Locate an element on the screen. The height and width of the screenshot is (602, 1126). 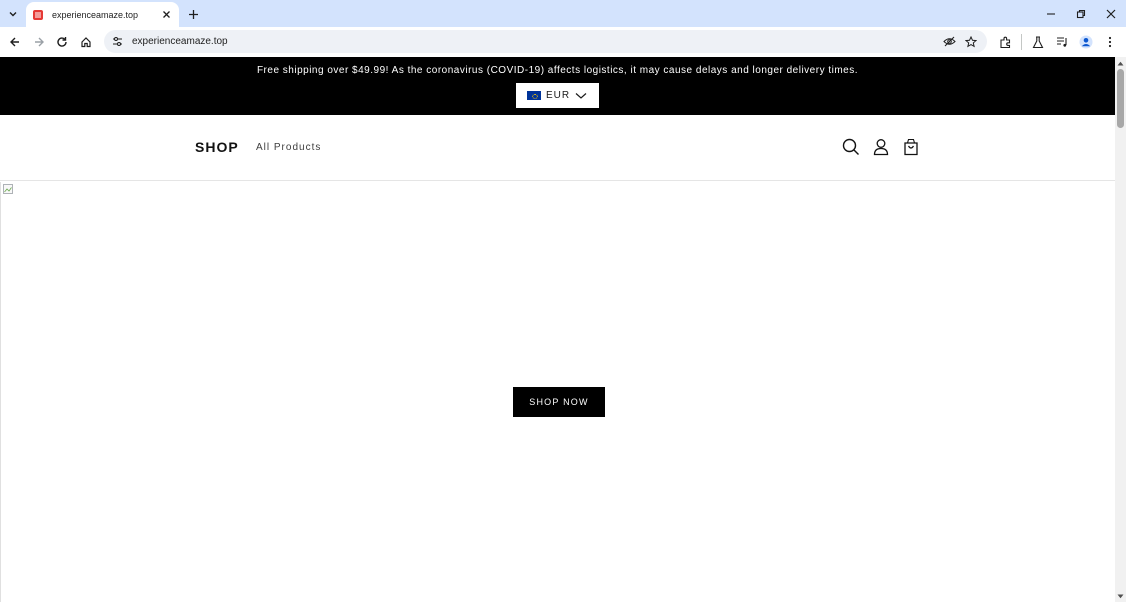
tab-title: experienceamaze.top is located at coordinates (95, 14).